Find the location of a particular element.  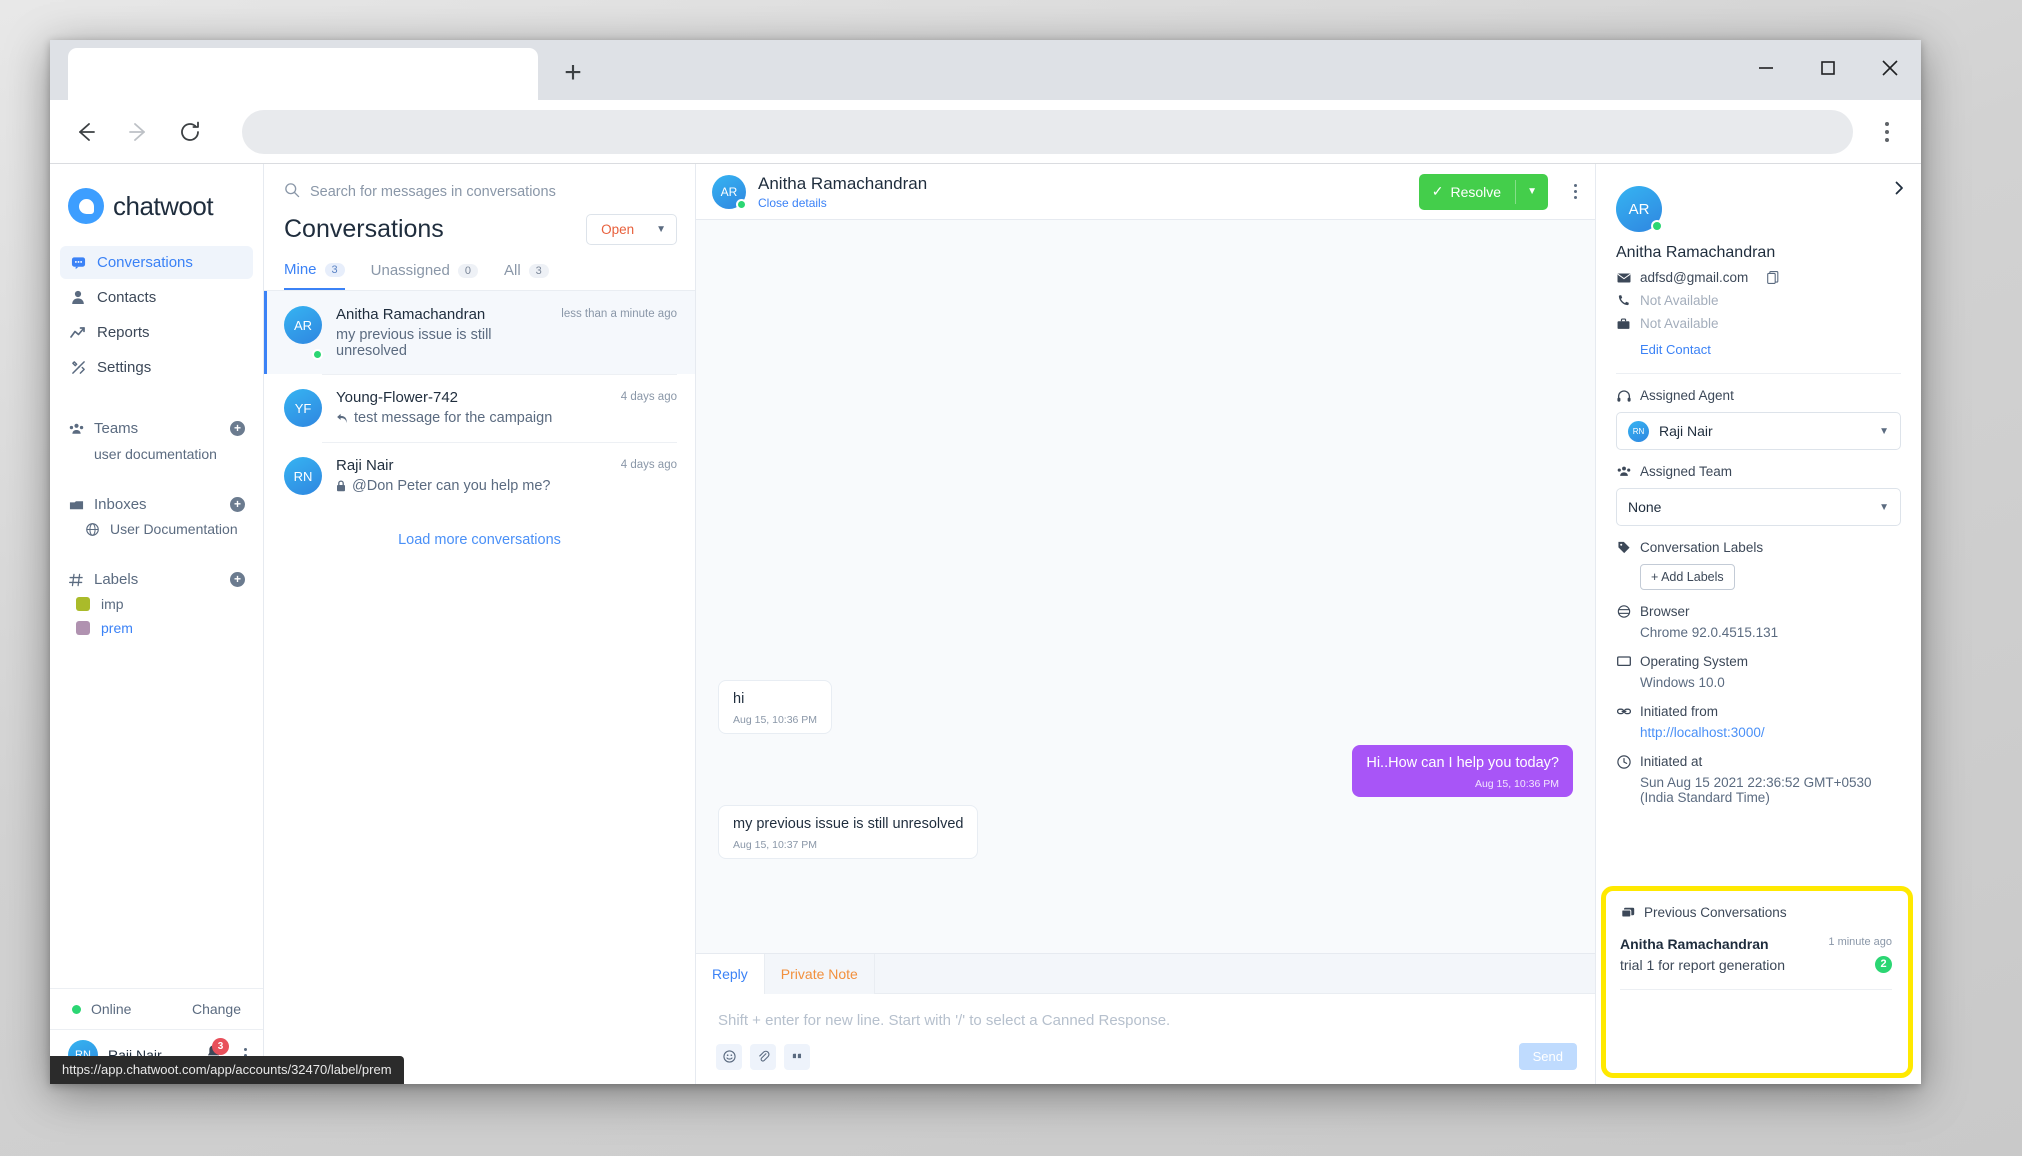

message-bubble: hi Aug 15, 10:36 PM is located at coordinates (775, 707).